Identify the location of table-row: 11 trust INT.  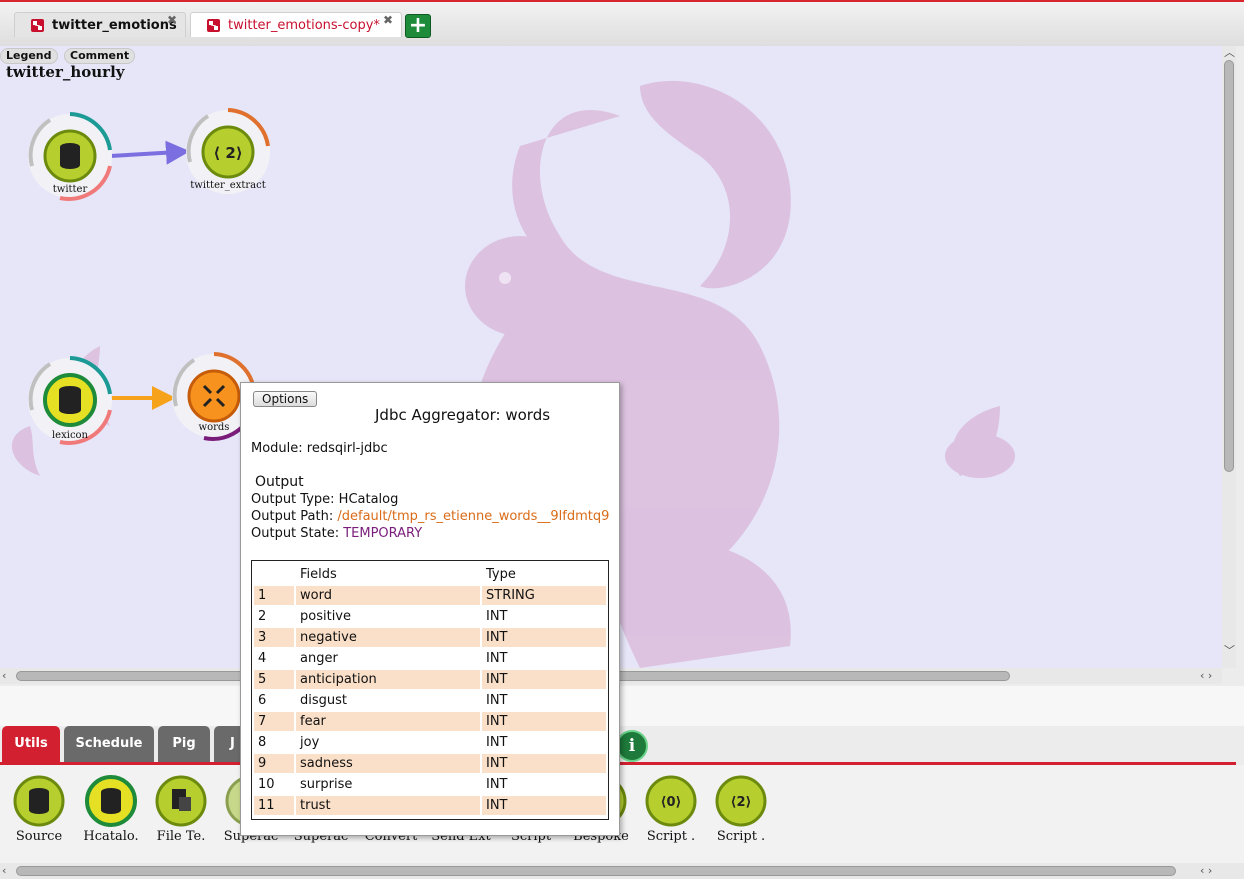
(430, 805).